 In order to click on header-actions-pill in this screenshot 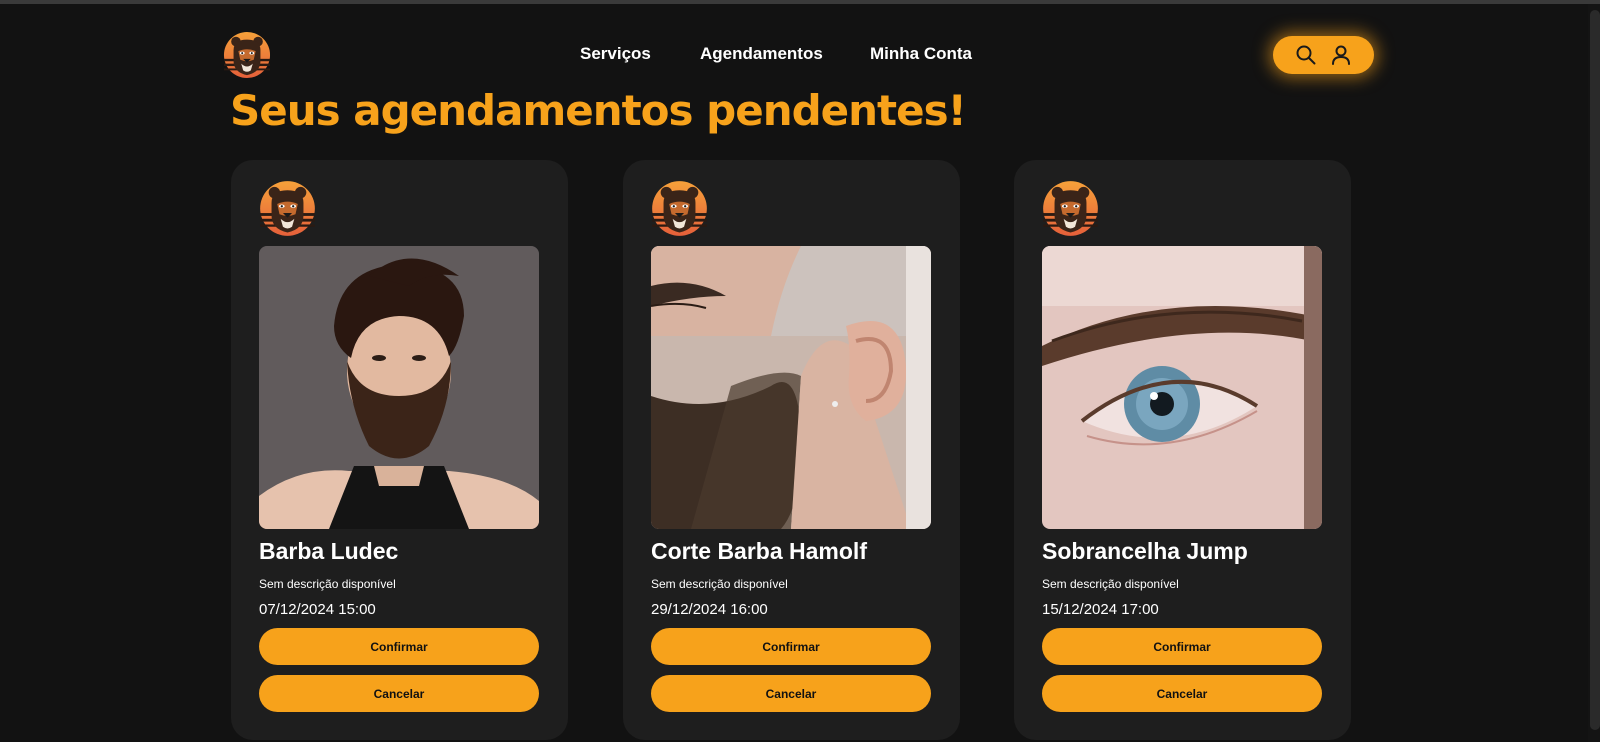, I will do `click(1323, 55)`.